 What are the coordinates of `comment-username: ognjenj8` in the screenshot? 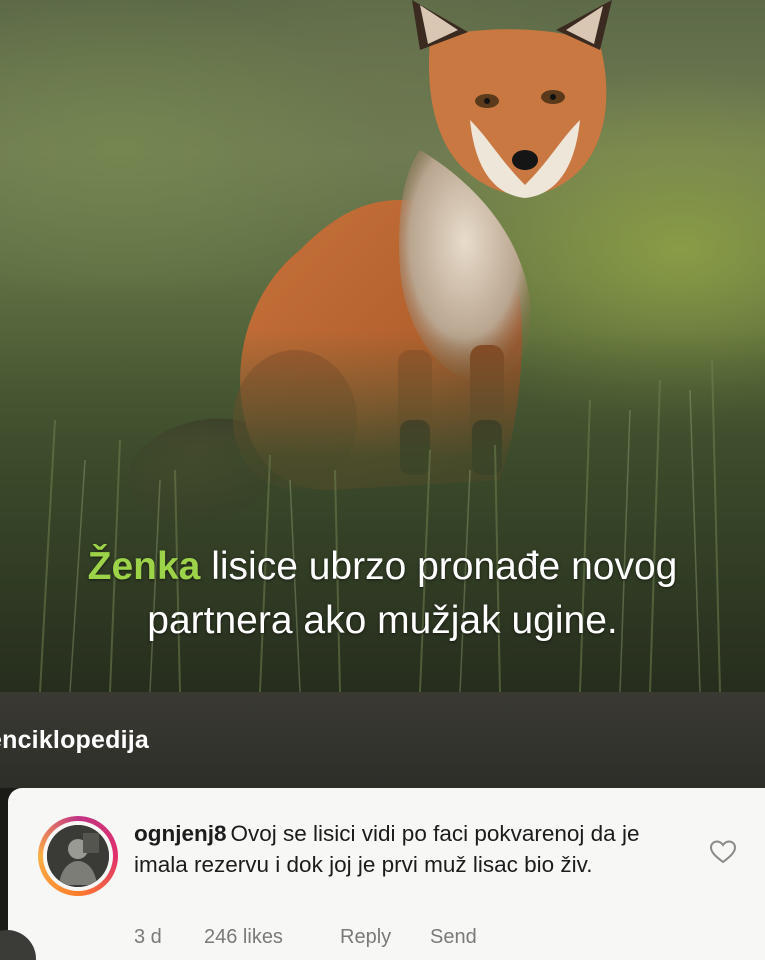 It's located at (180, 833).